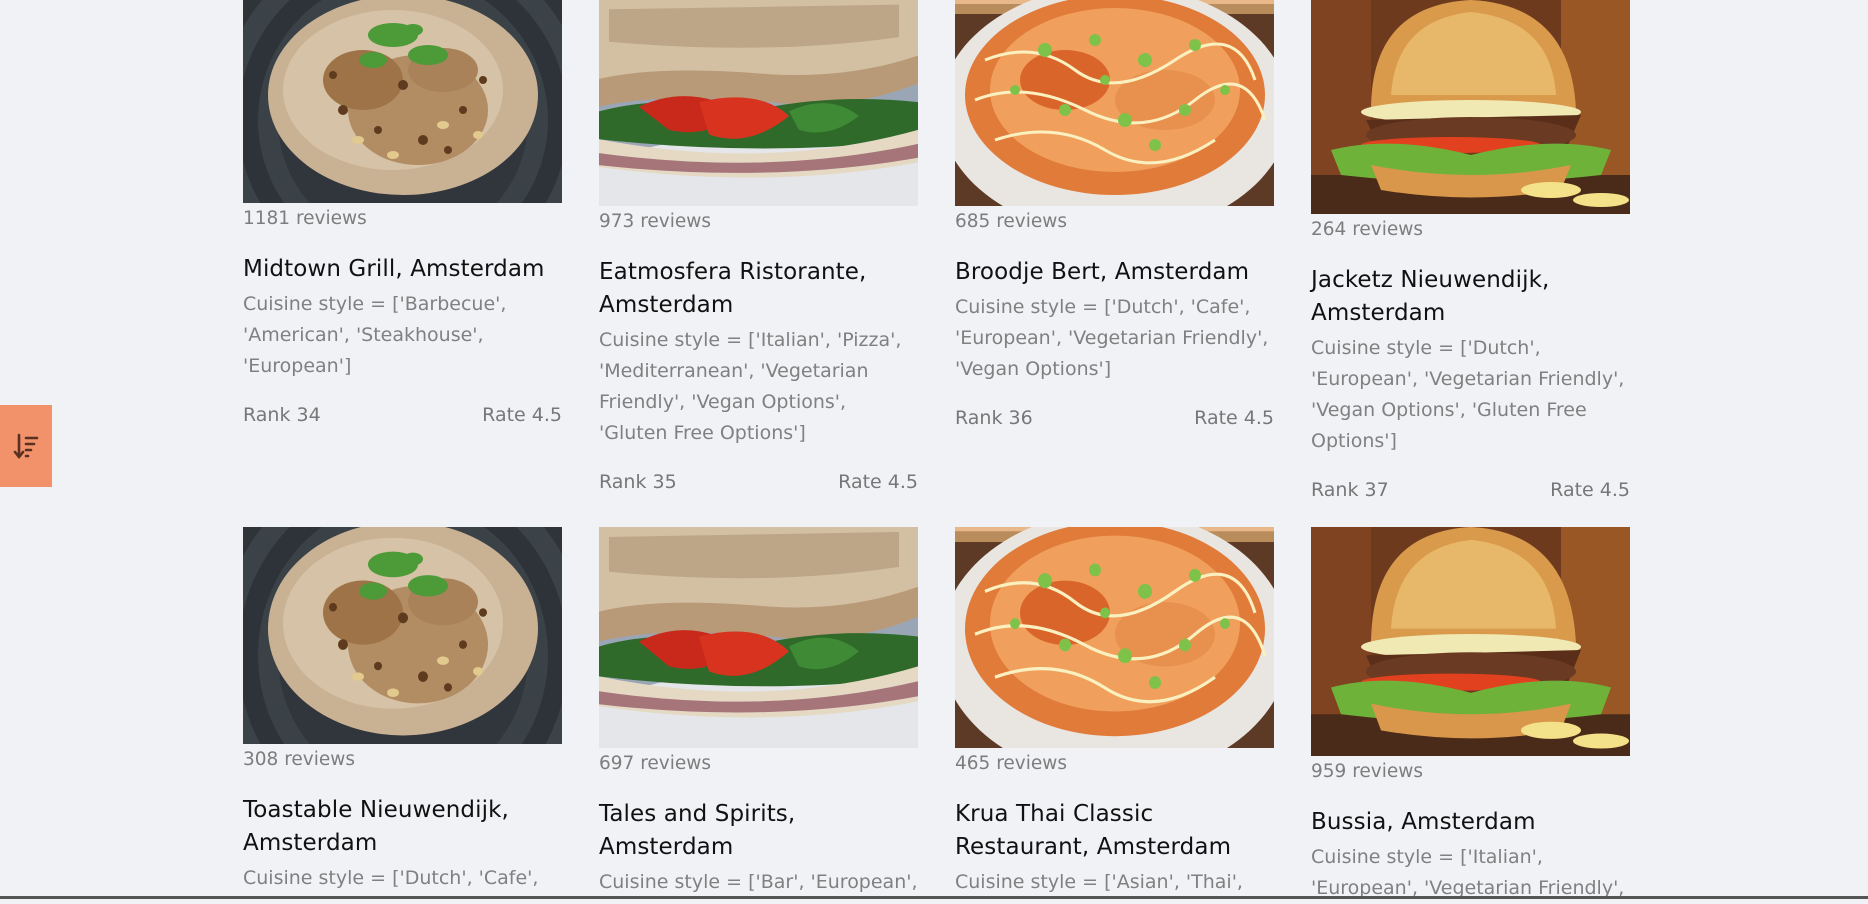  Describe the element at coordinates (1367, 771) in the screenshot. I see `review-count: 959 reviews` at that location.